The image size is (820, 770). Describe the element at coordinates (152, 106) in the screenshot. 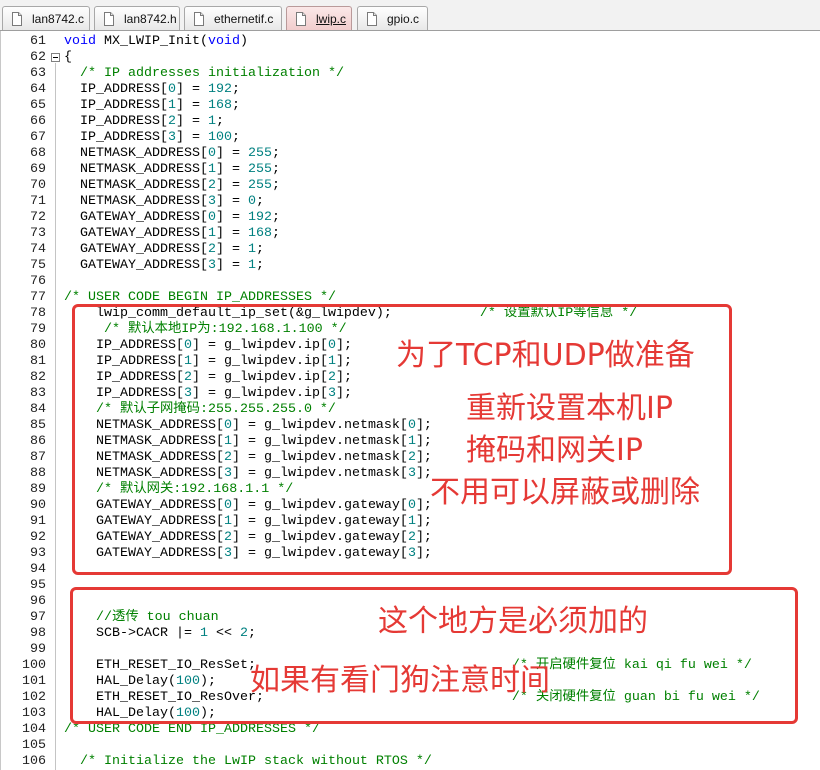

I see `code-text: IP_ADDRESS[1] = 168;` at that location.